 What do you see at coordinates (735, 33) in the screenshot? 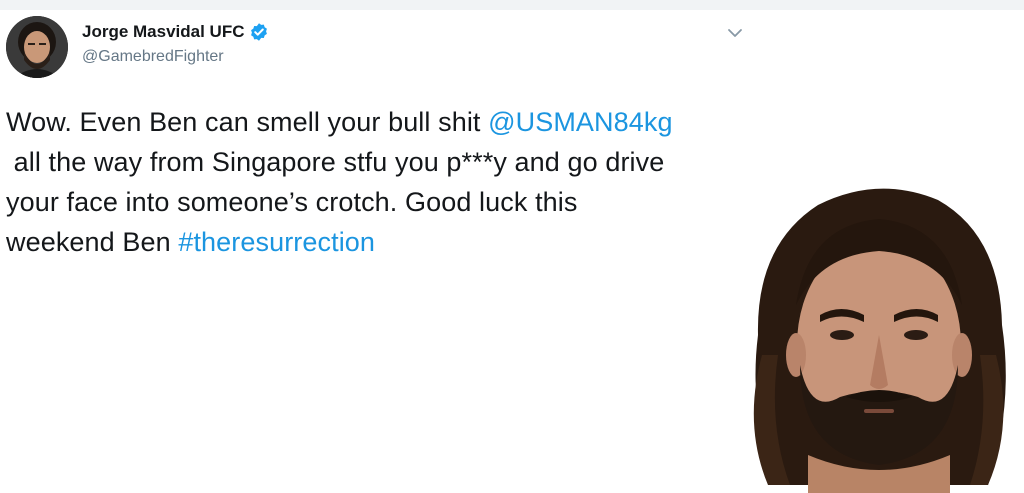
I see `chevron-down-icon` at bounding box center [735, 33].